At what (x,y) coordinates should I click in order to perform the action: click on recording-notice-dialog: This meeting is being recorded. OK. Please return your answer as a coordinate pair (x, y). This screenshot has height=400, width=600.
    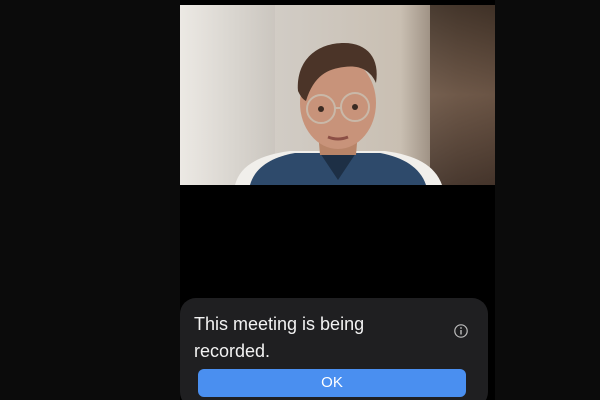
    Looking at the image, I should click on (334, 349).